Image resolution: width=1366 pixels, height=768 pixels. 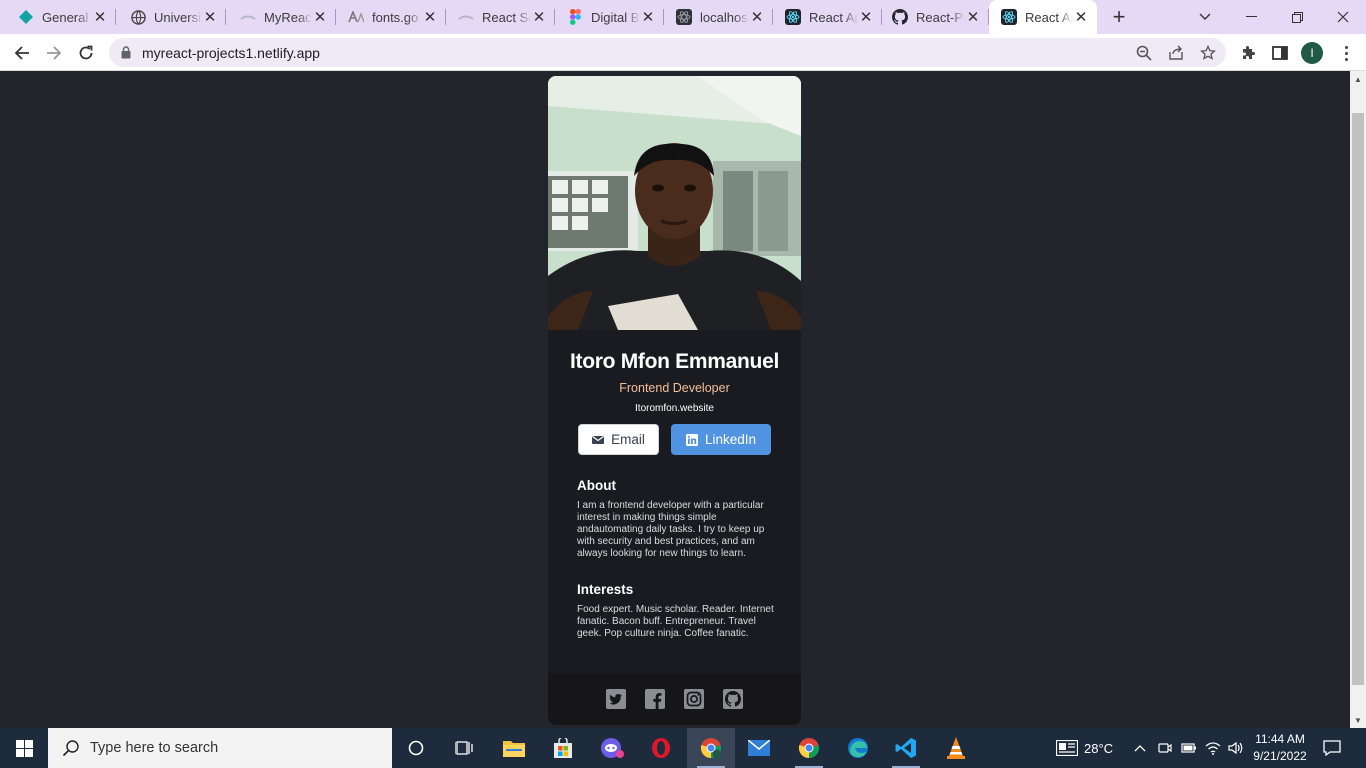 I want to click on facebook-icon, so click(x=655, y=699).